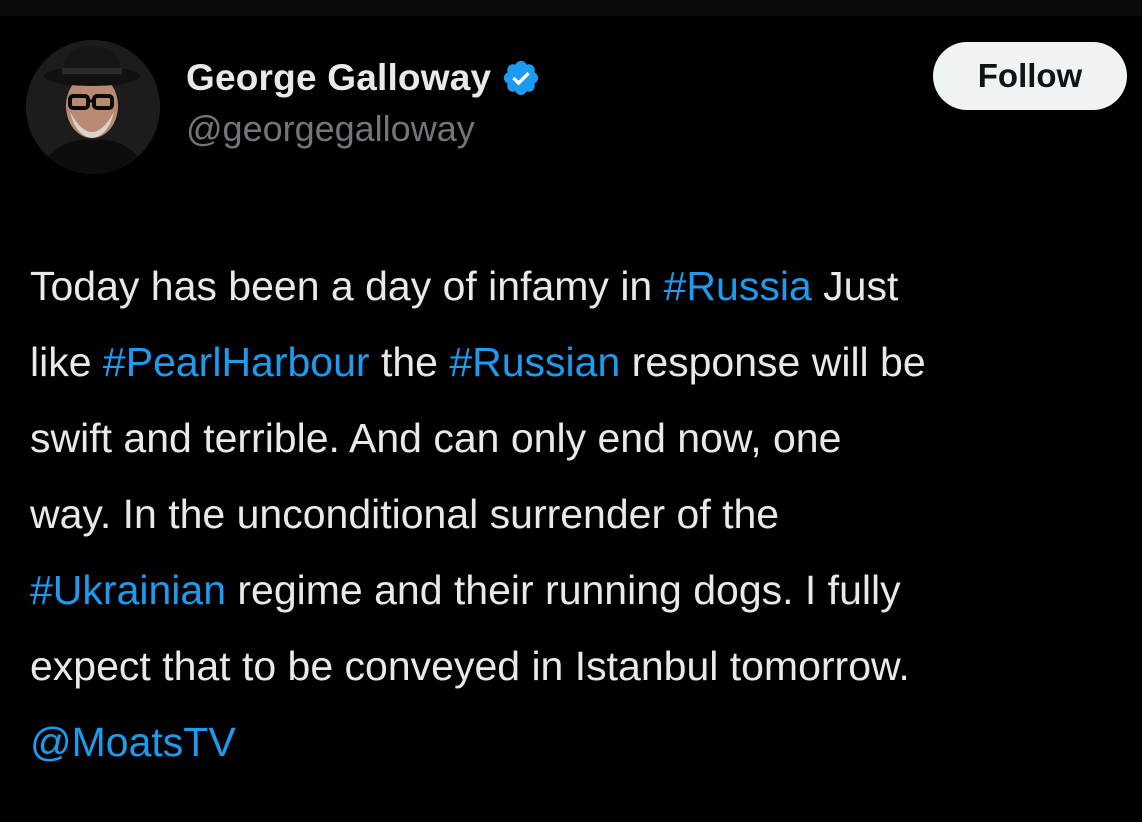  What do you see at coordinates (773, 362) in the screenshot?
I see `tweet-text-segment: response will be` at bounding box center [773, 362].